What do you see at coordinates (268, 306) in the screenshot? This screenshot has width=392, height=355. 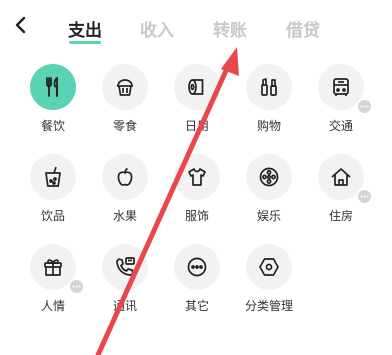 I see `category-label: 分类管理` at bounding box center [268, 306].